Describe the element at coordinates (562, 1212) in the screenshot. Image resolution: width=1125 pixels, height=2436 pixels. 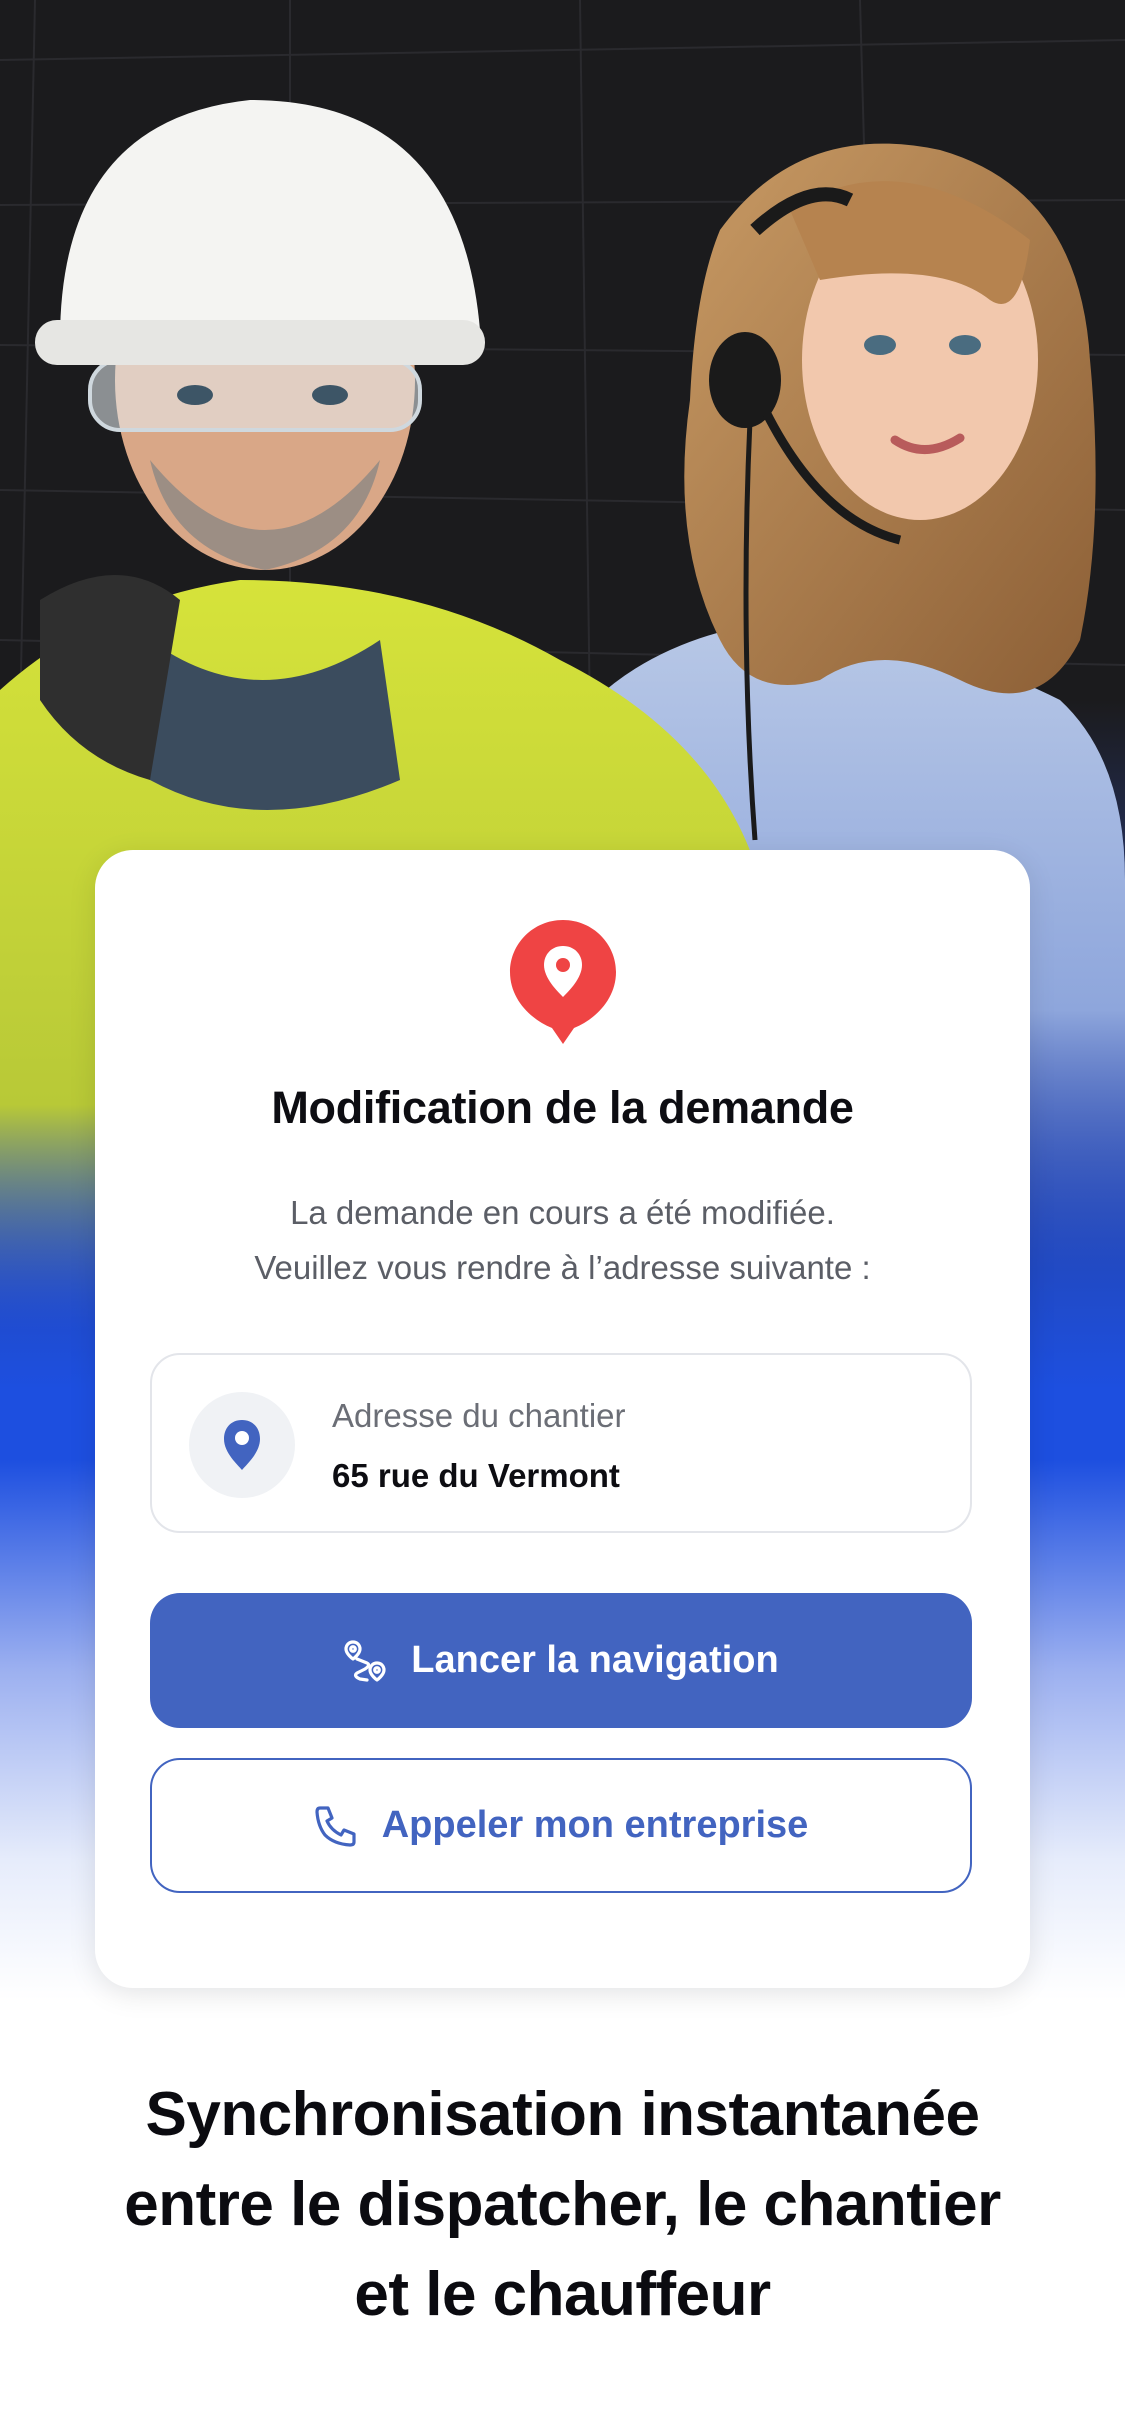
I see `card-message-line: La demande en cours a été modifiée.` at that location.